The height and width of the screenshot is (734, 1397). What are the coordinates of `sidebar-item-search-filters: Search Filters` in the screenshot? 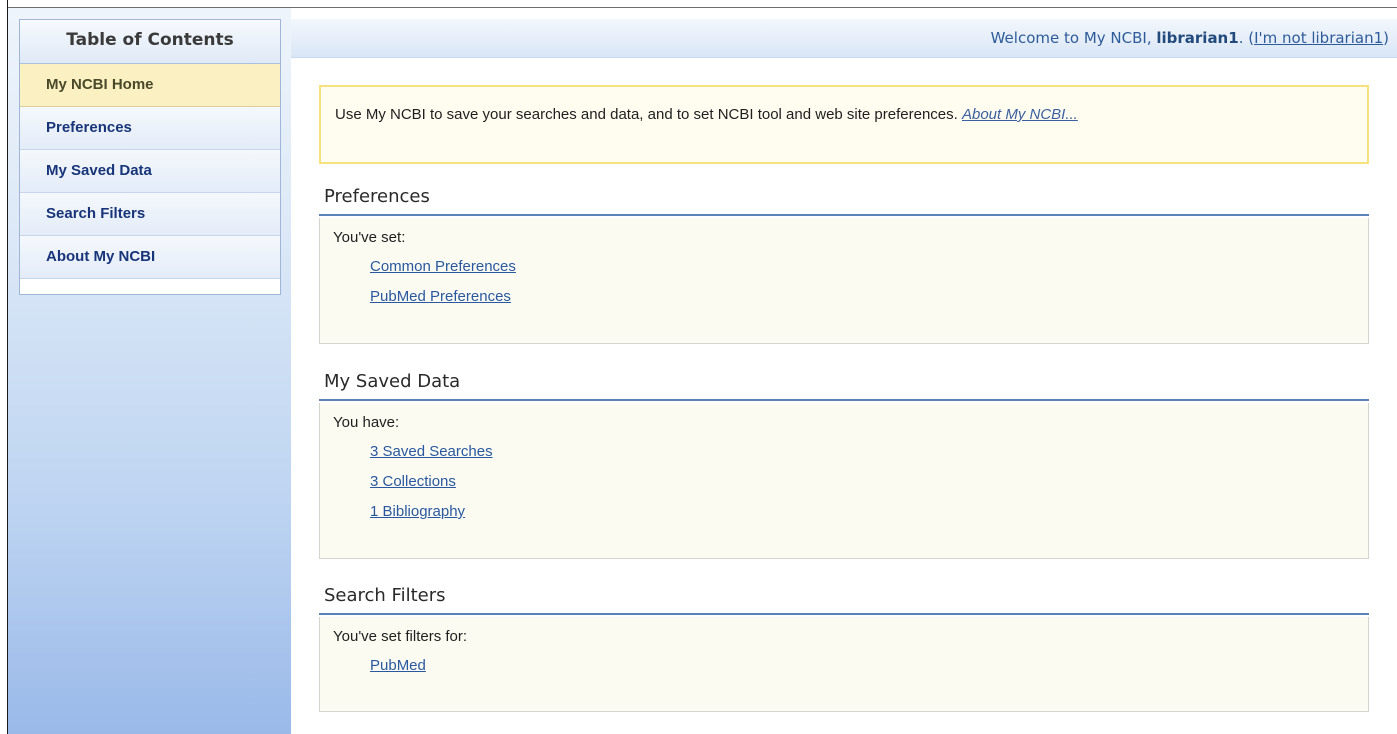 It's located at (150, 214).